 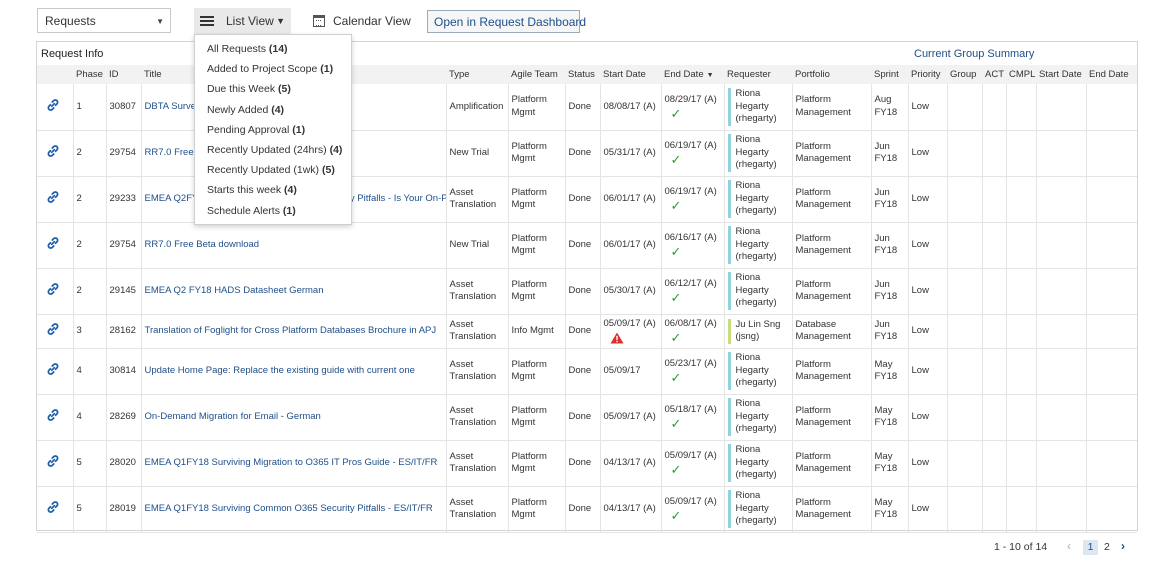 What do you see at coordinates (692, 74) in the screenshot?
I see `column-header: End Date ▼` at bounding box center [692, 74].